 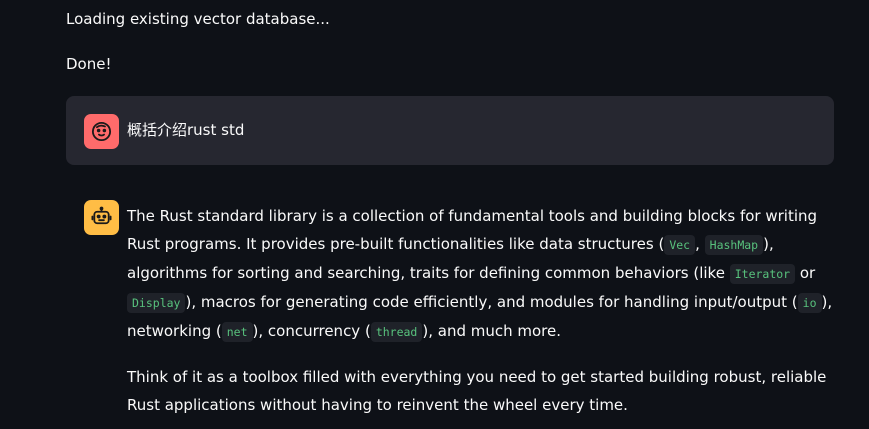 What do you see at coordinates (762, 274) in the screenshot?
I see `inline-code-iterator: Iterator` at bounding box center [762, 274].